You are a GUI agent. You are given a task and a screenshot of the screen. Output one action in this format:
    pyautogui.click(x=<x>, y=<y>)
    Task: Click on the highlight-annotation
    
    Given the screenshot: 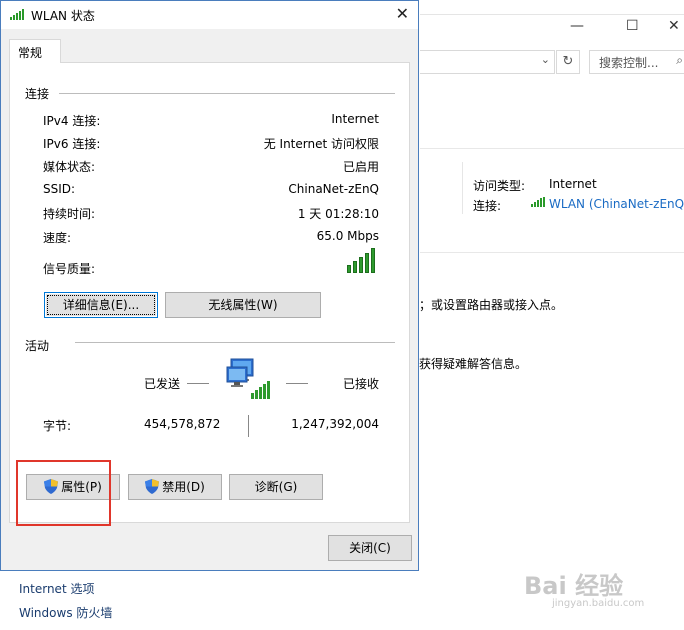 What is the action you would take?
    pyautogui.click(x=63, y=493)
    